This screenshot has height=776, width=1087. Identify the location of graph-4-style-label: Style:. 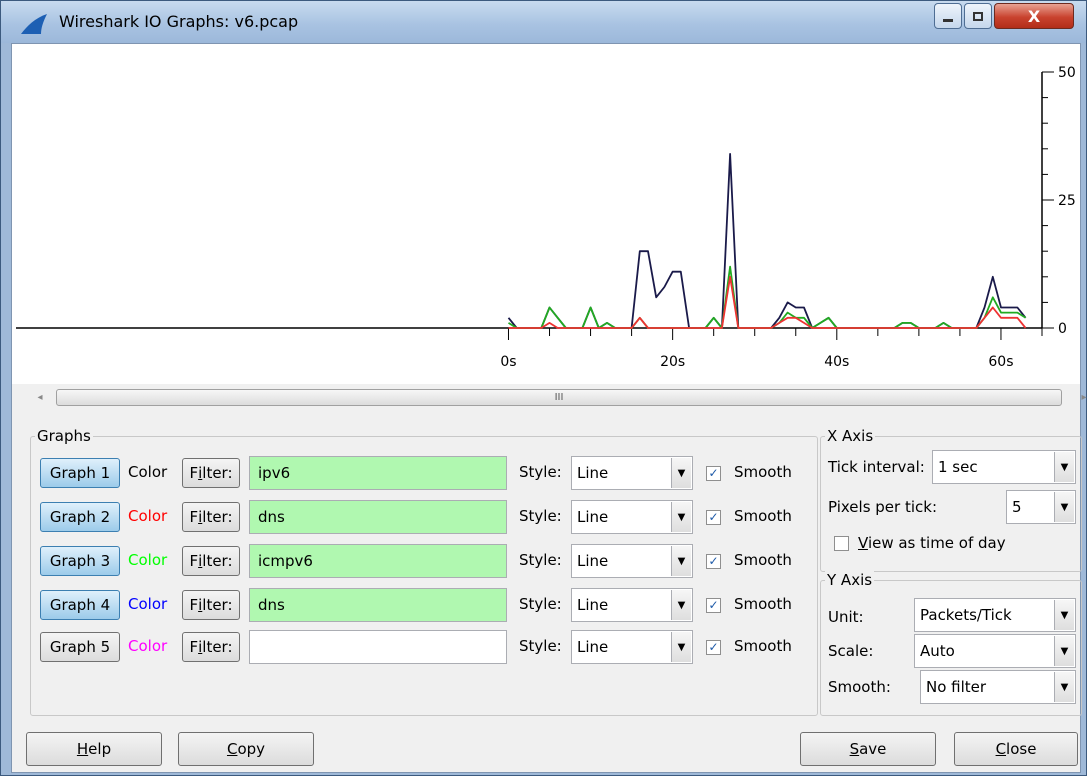
(540, 604).